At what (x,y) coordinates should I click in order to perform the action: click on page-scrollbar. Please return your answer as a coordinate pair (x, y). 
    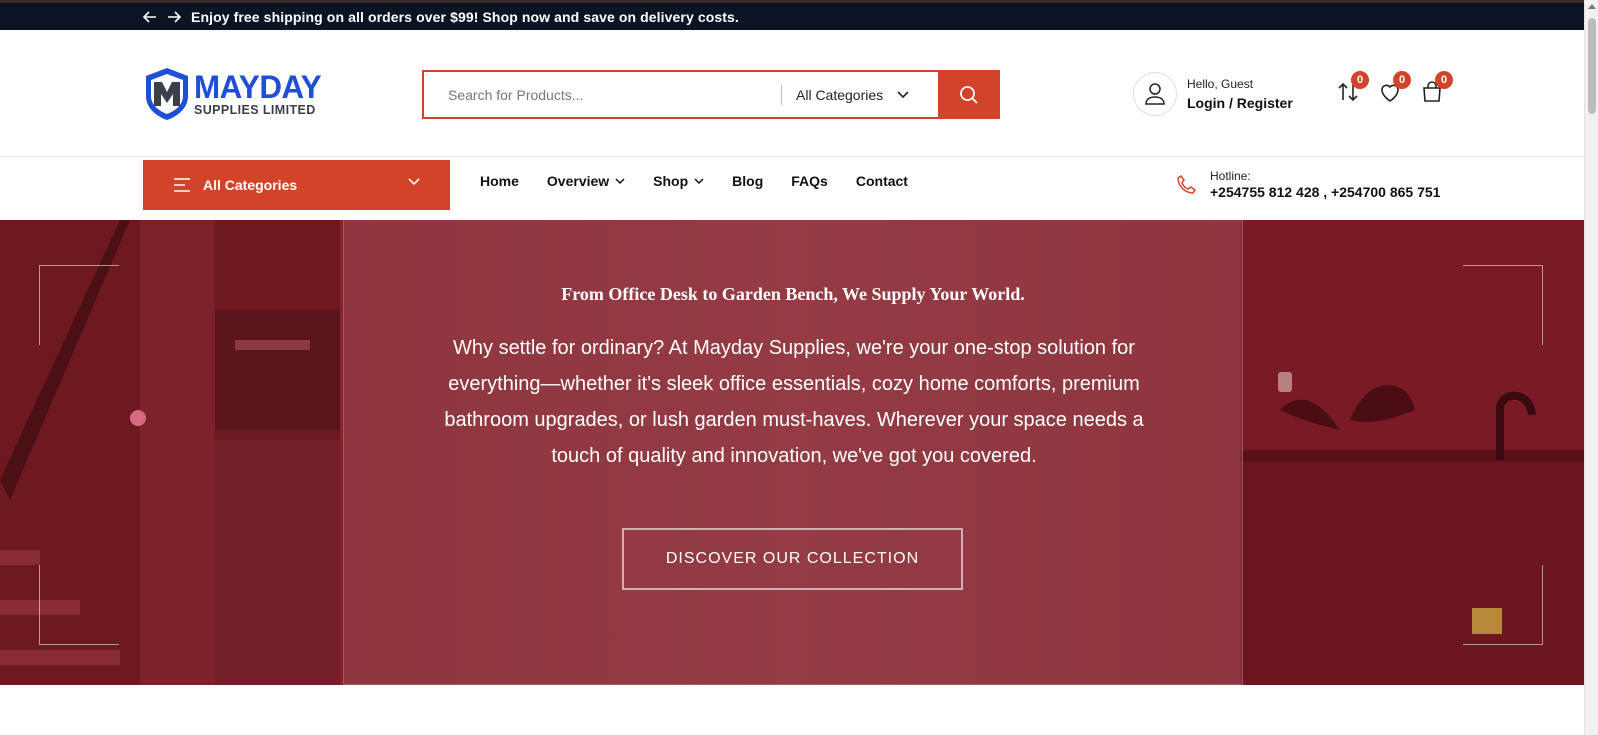
    Looking at the image, I should click on (1591, 367).